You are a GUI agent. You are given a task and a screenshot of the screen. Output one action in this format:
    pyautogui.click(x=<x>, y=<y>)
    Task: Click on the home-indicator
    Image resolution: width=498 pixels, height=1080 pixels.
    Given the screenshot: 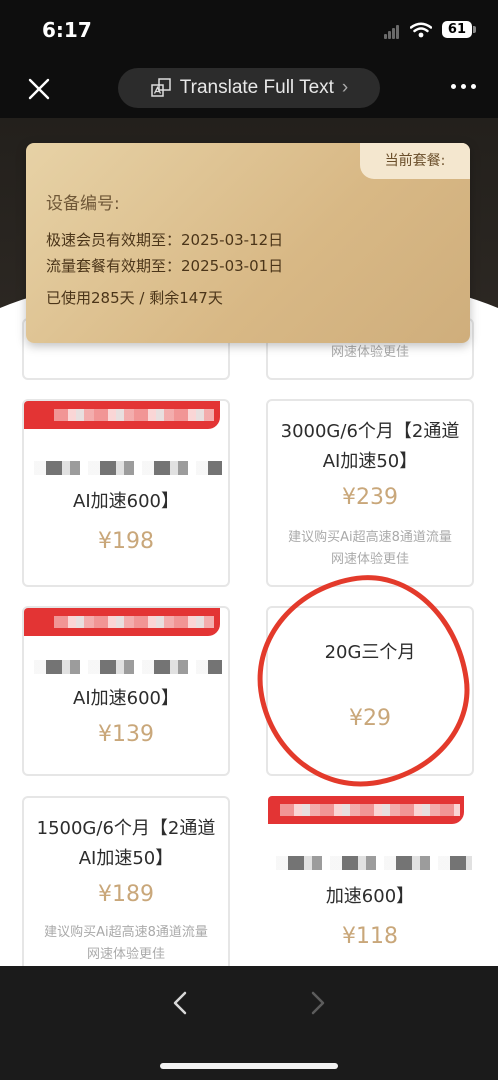 What is the action you would take?
    pyautogui.click(x=249, y=1066)
    